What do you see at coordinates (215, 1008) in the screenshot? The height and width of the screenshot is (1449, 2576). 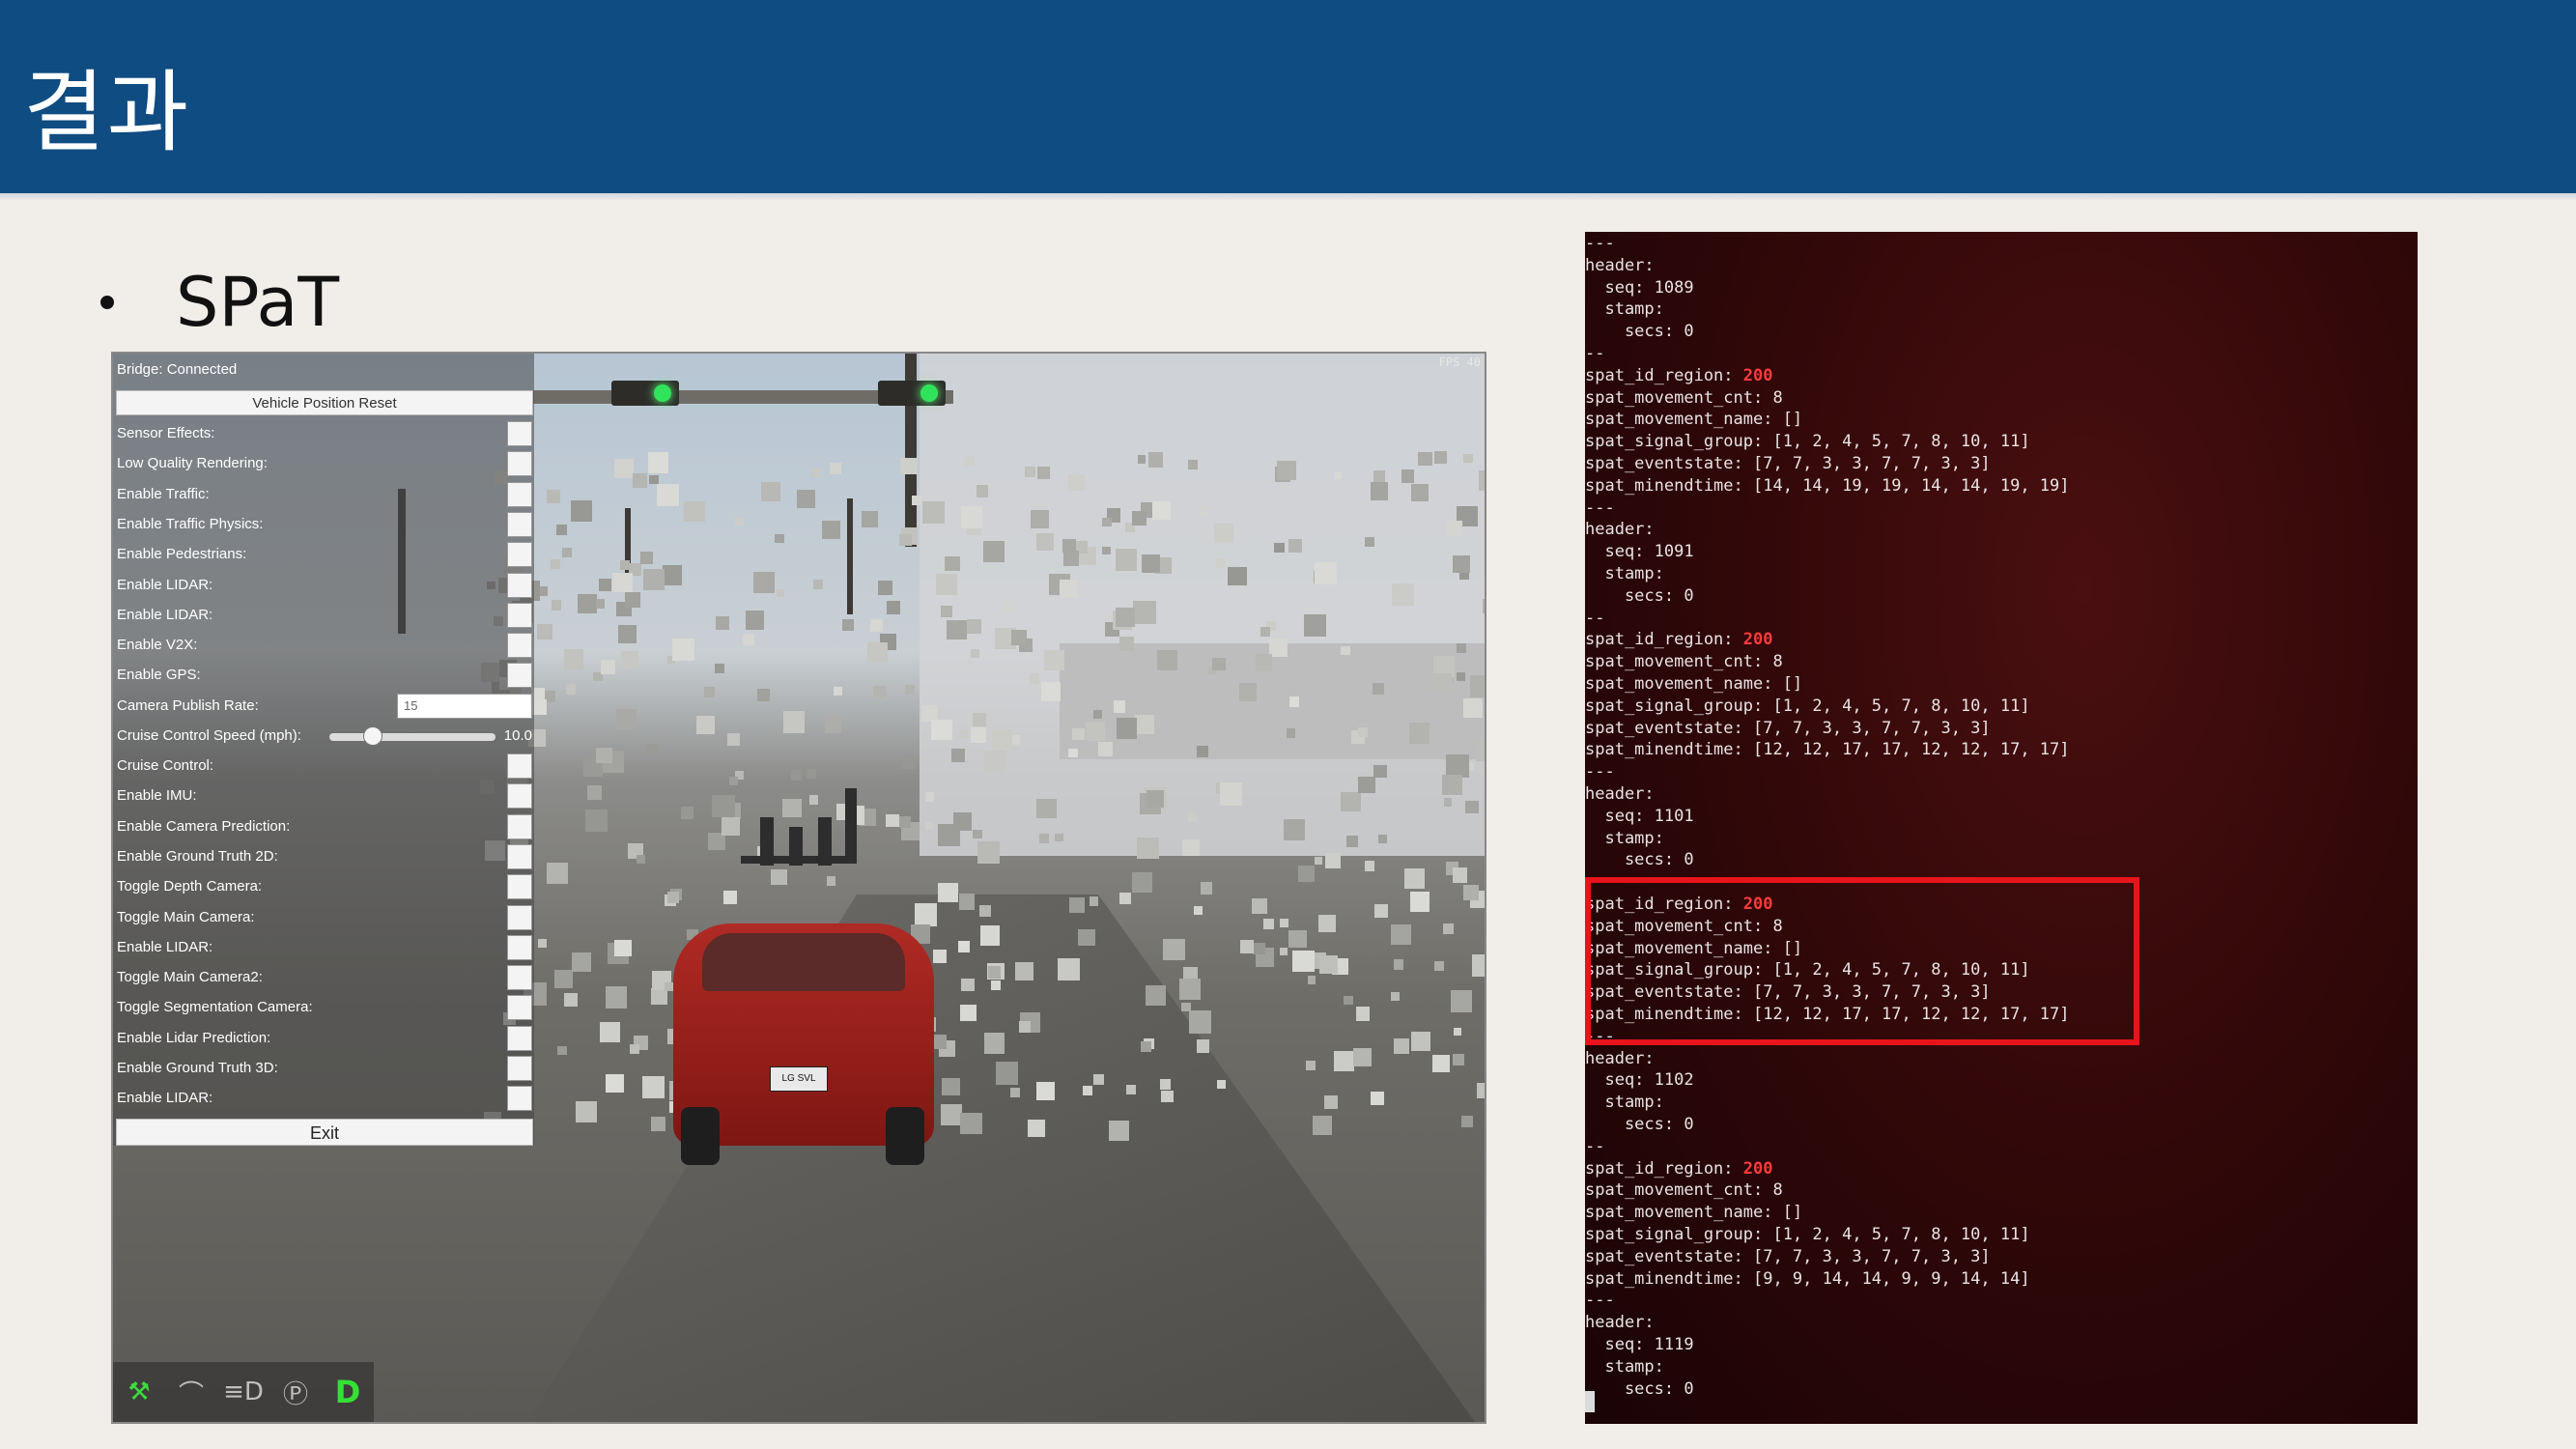 I see `option-label: Toggle Segmentation Camera:` at bounding box center [215, 1008].